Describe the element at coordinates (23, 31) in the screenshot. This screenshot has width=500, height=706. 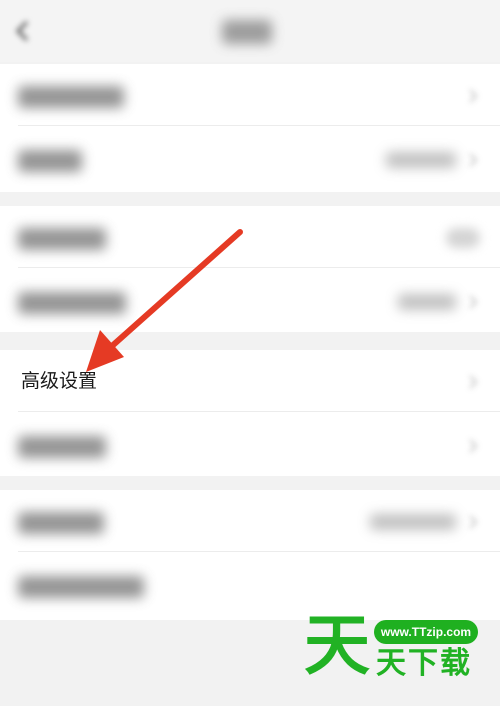
I see `back-arrow-icon` at that location.